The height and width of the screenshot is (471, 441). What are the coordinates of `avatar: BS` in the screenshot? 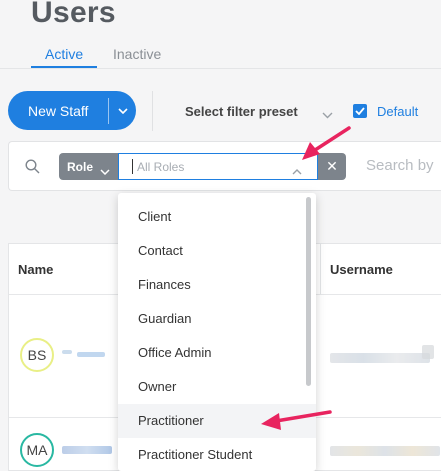 It's located at (37, 355).